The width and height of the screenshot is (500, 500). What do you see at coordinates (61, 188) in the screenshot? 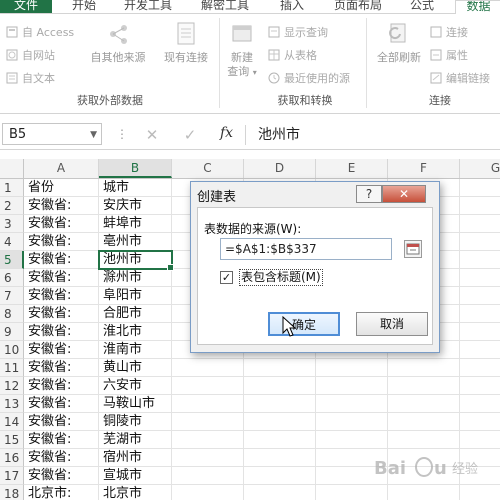
I see `cell-a: 省份` at bounding box center [61, 188].